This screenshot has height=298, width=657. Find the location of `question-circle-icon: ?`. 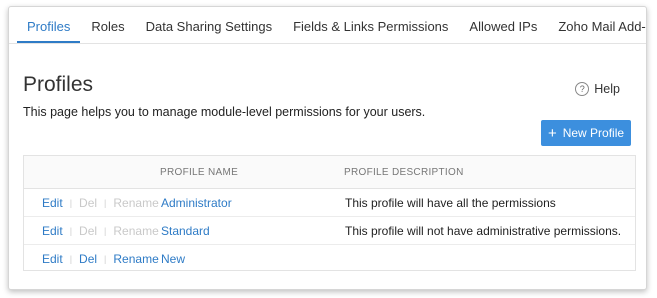

question-circle-icon: ? is located at coordinates (582, 89).